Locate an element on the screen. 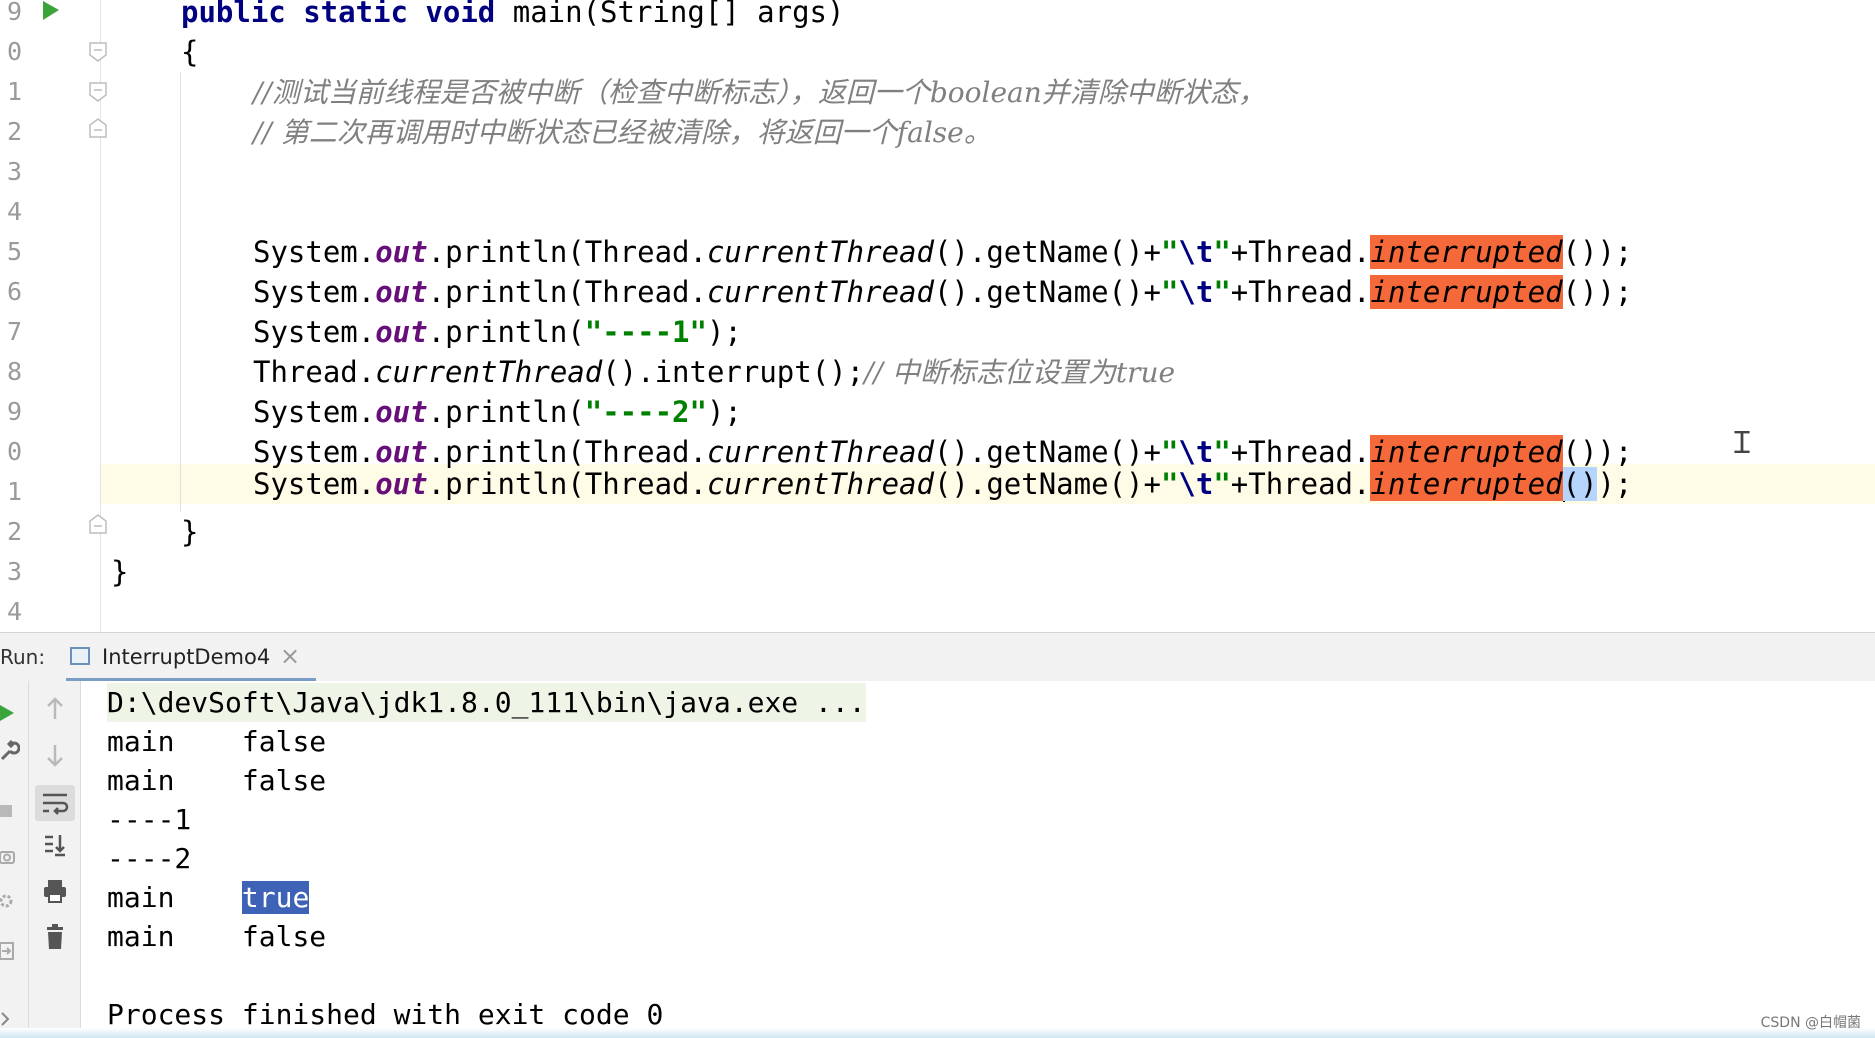  line-number: 5 is located at coordinates (14, 251).